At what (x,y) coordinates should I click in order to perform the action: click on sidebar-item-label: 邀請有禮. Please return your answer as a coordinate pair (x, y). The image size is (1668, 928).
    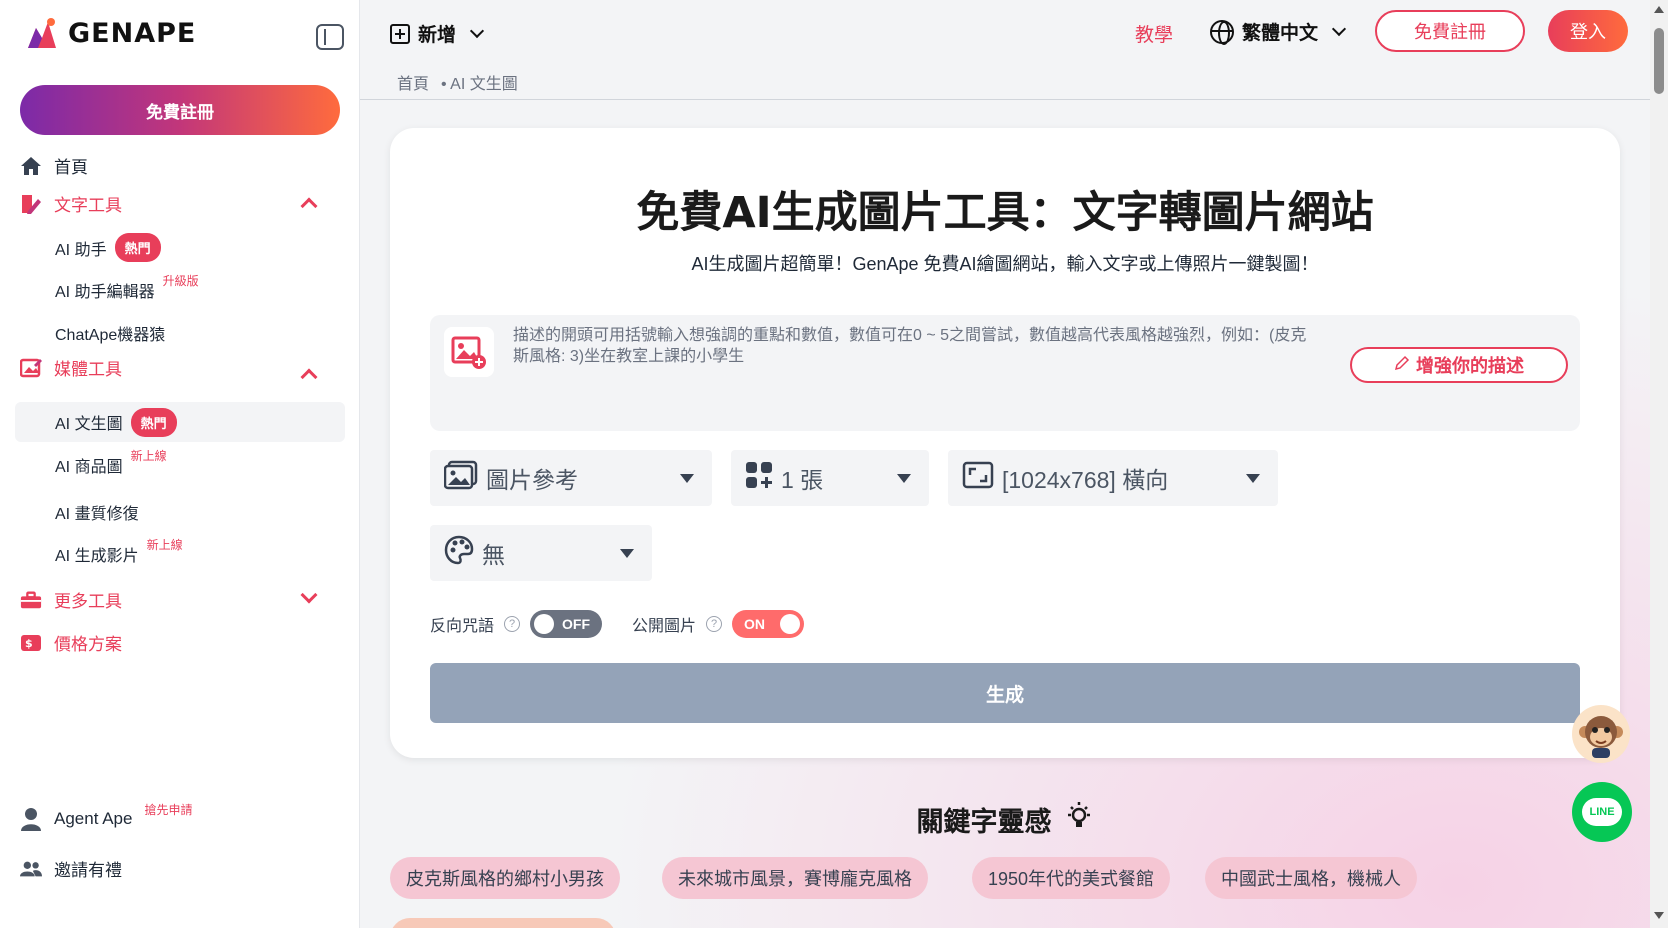
    Looking at the image, I should click on (88, 870).